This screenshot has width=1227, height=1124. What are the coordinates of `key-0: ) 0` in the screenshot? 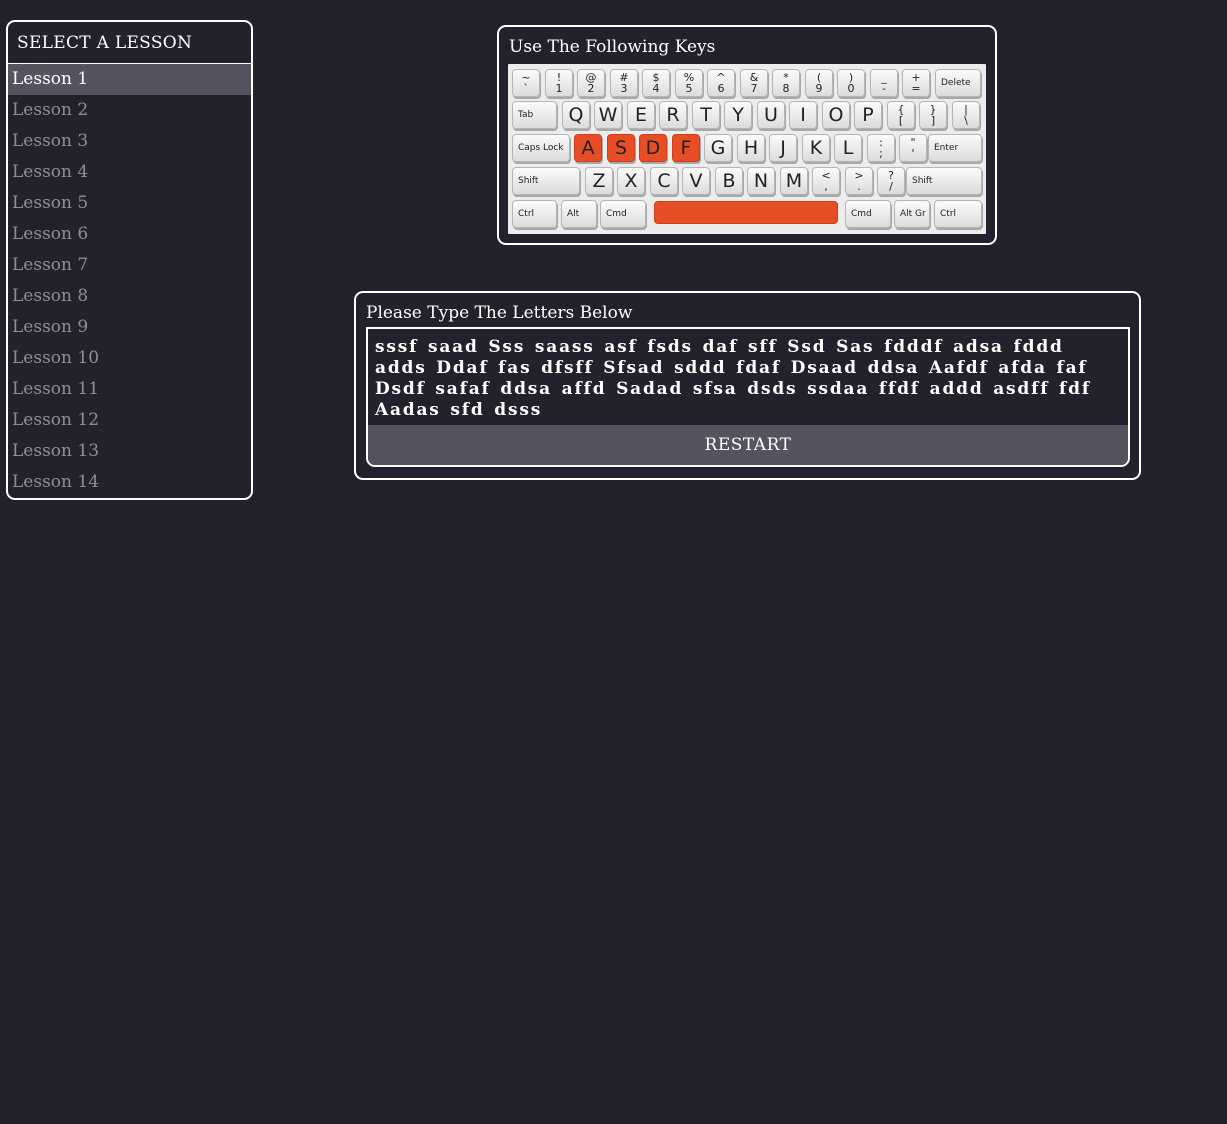 It's located at (851, 83).